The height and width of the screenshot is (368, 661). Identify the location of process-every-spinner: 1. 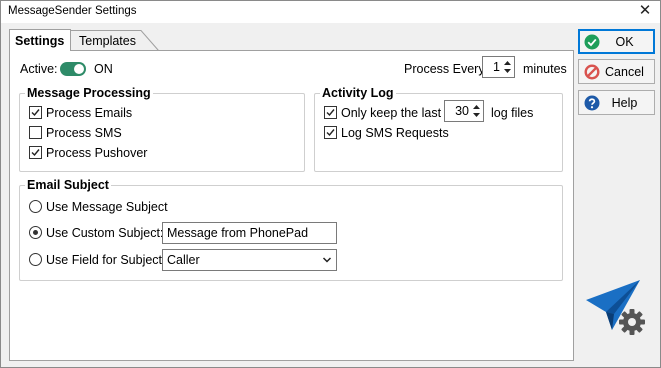
(498, 67).